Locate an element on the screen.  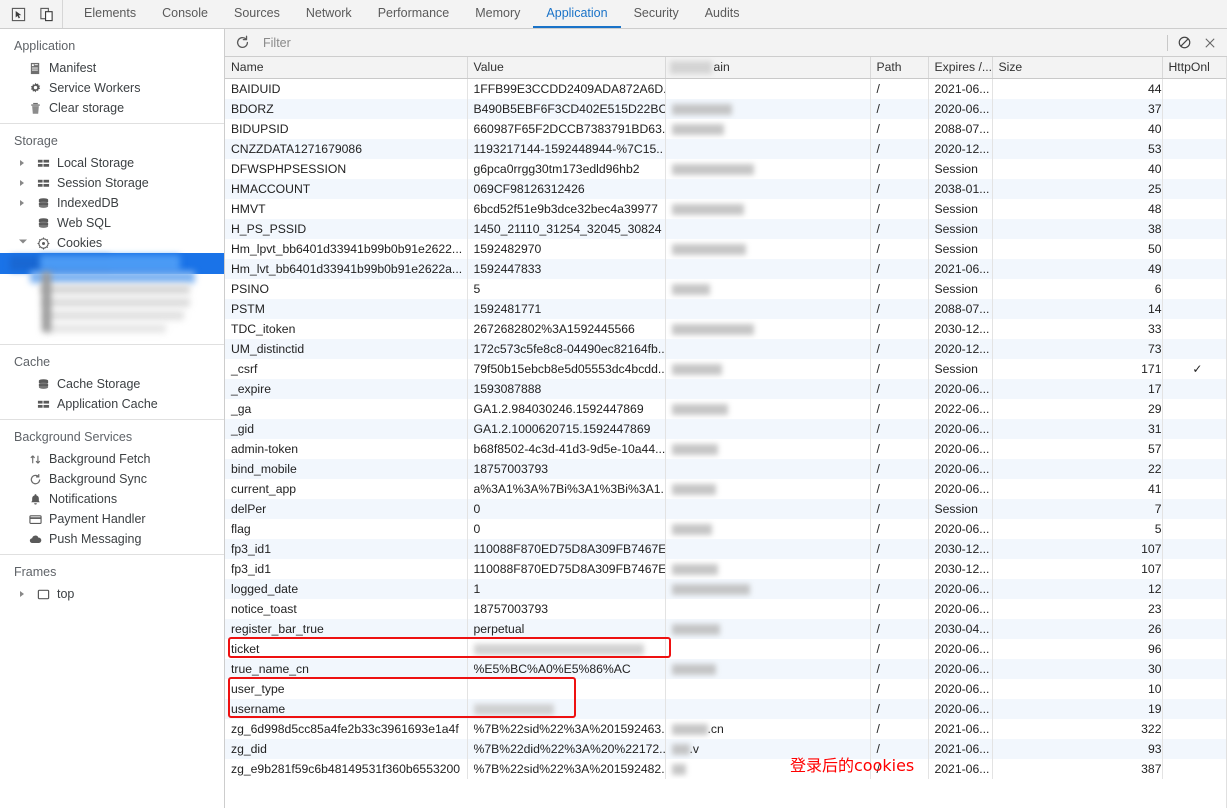
sidebar-item-local-storage: Local Storage is located at coordinates (112, 163).